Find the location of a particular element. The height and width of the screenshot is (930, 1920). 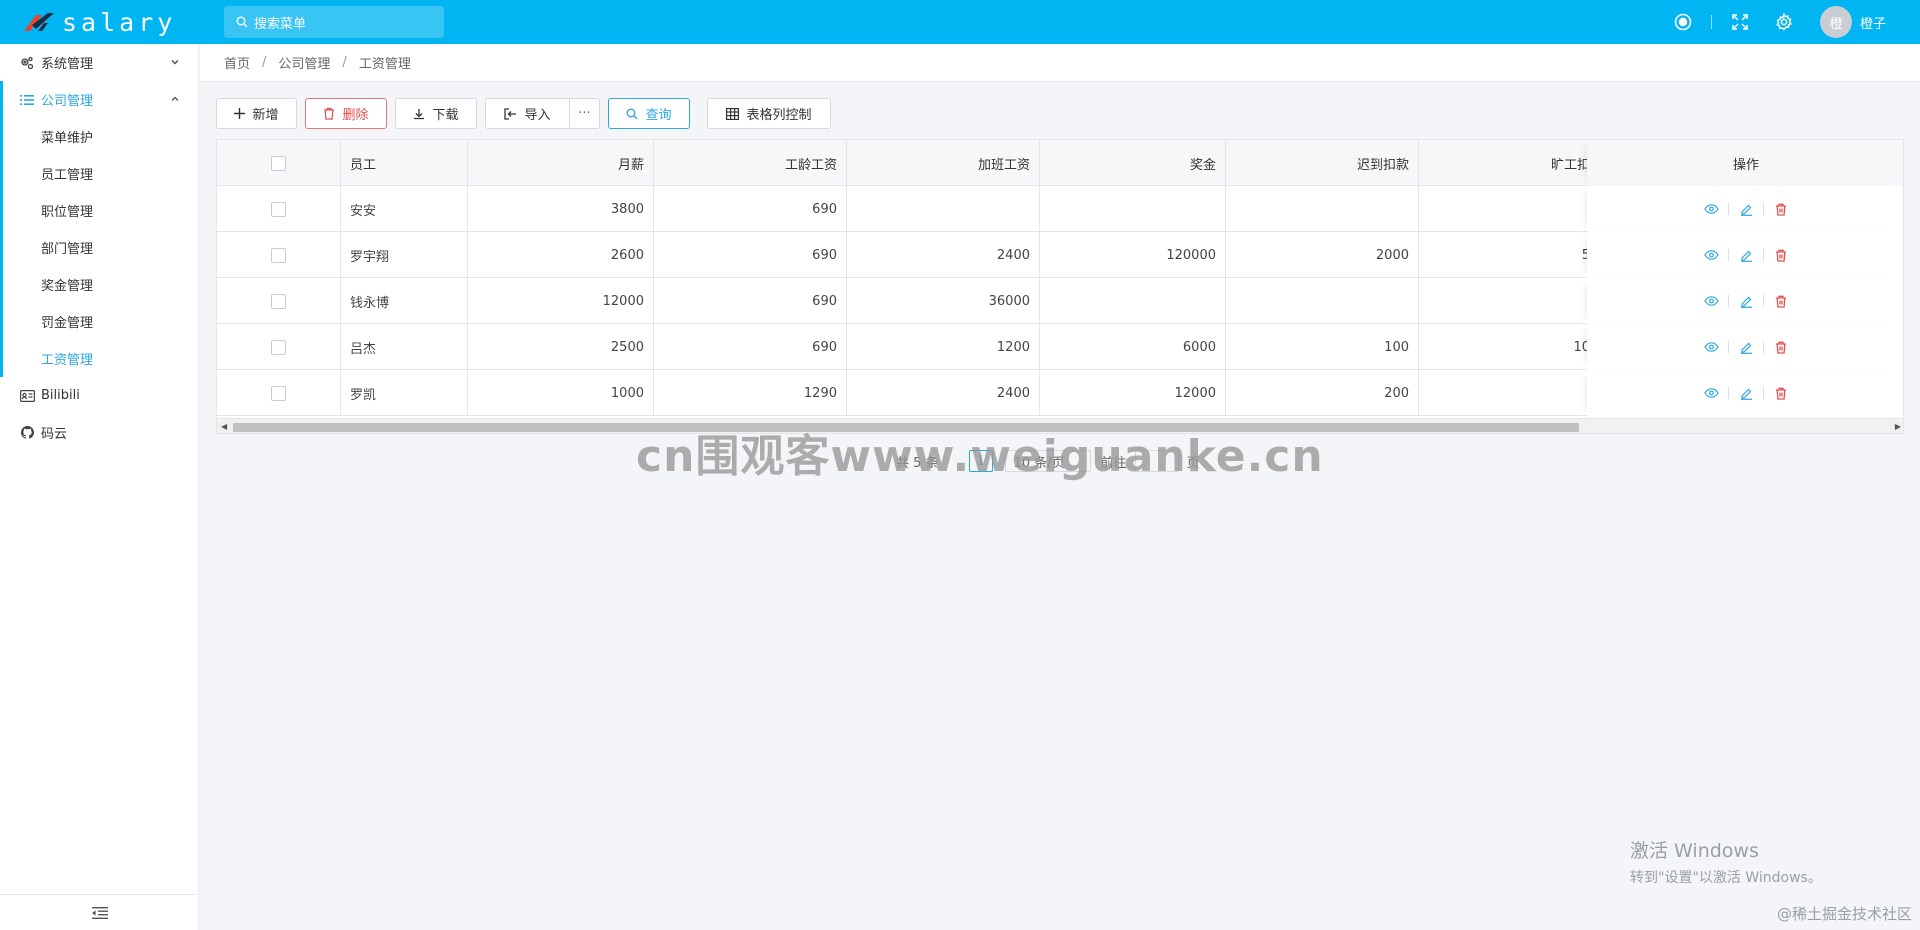

collapse-sidebar-button is located at coordinates (99, 912).